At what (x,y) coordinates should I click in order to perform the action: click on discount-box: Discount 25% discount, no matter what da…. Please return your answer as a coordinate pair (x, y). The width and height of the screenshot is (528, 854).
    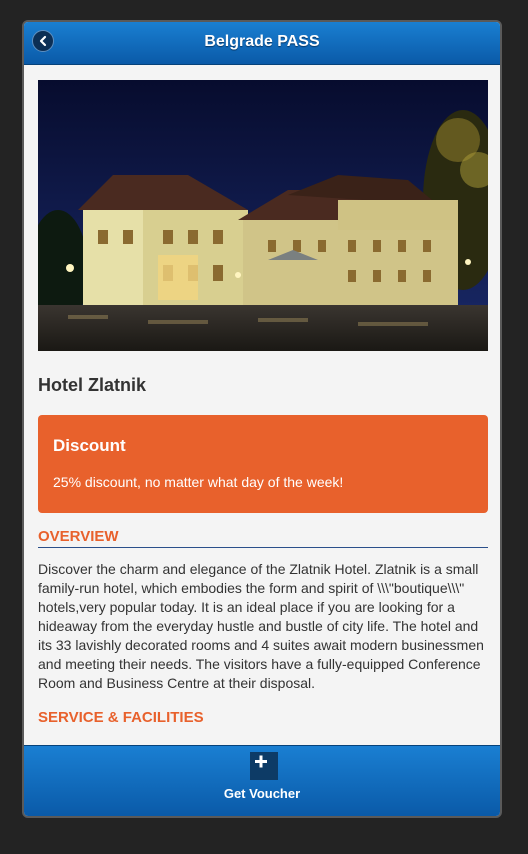
    Looking at the image, I should click on (263, 464).